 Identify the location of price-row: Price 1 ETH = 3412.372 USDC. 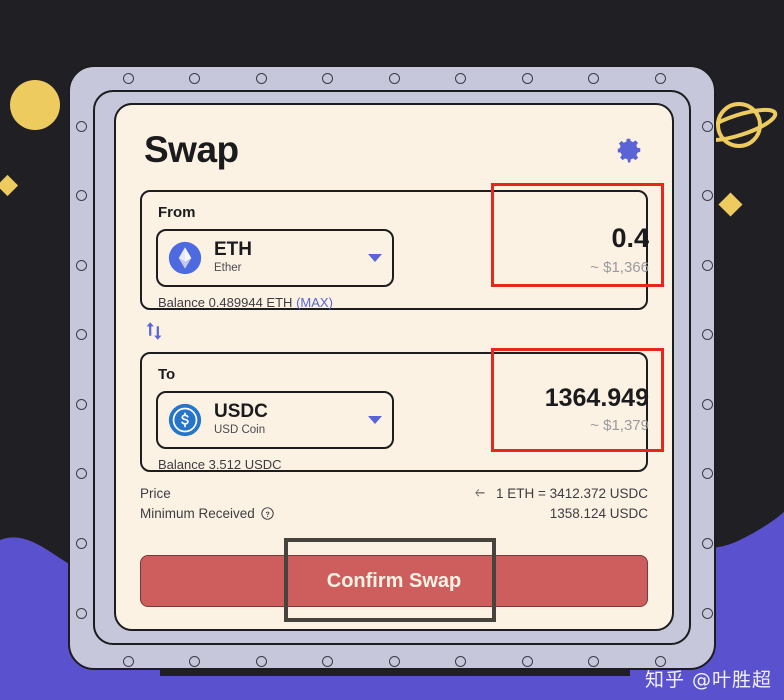
(394, 493).